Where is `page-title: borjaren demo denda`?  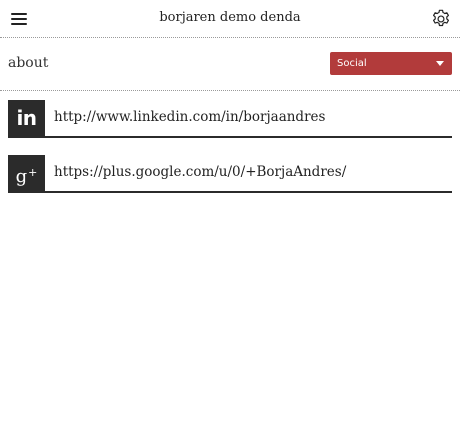
page-title: borjaren demo denda is located at coordinates (230, 17).